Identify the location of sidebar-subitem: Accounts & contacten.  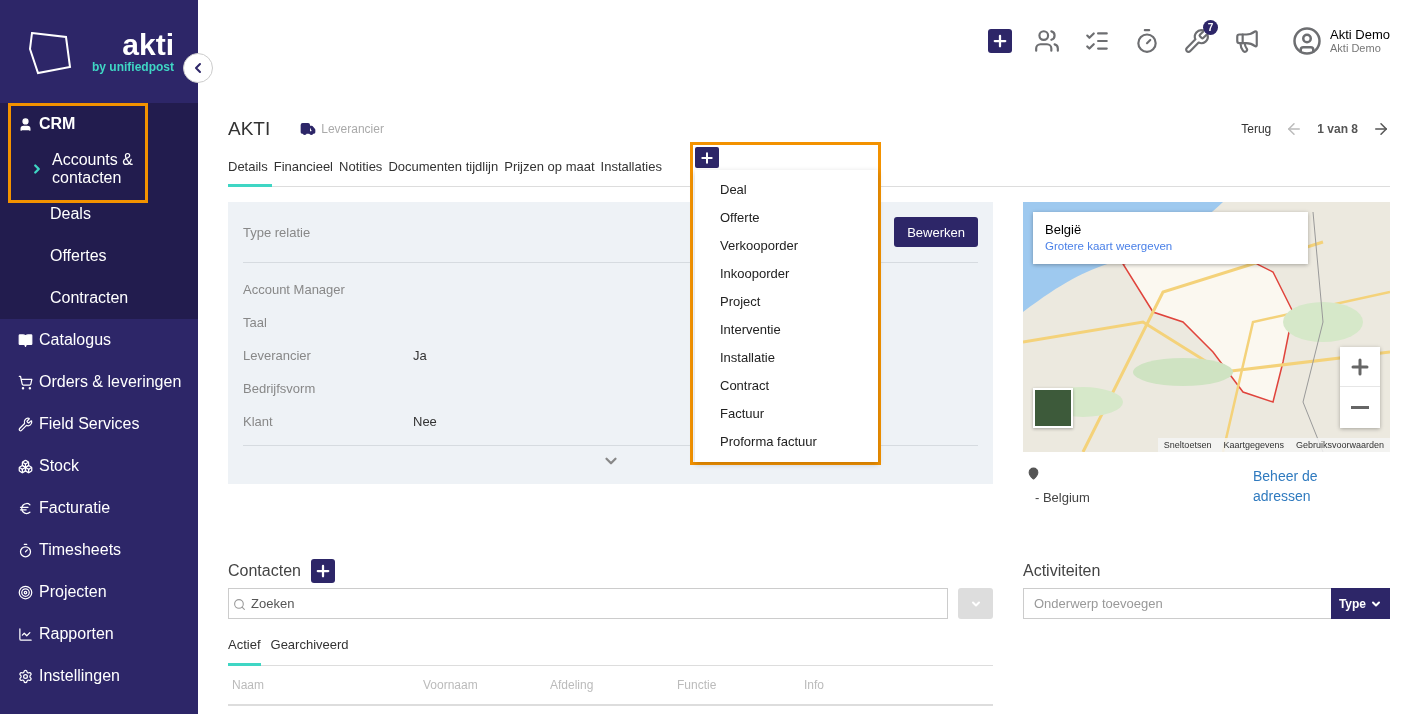
(99, 169).